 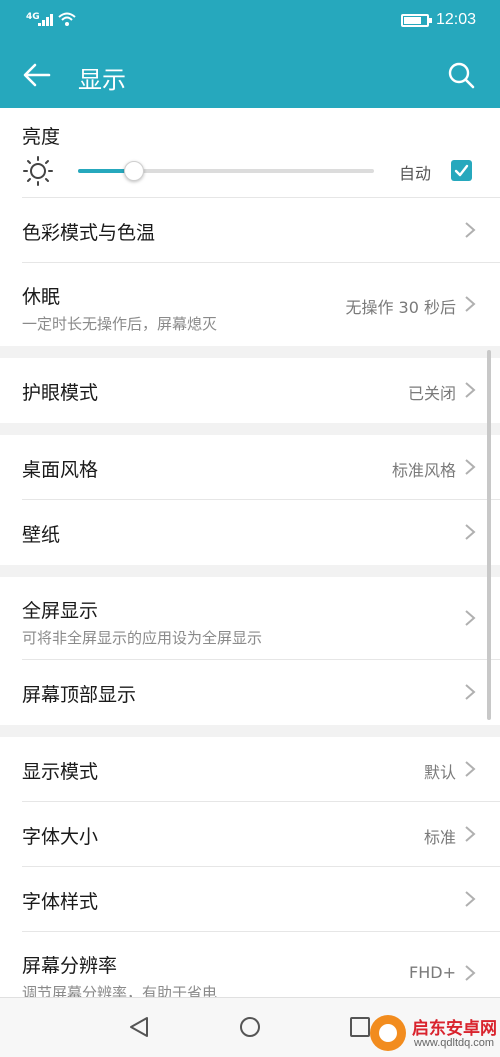 I want to click on settings-group-3: 桌面风格 标准风格 壁纸, so click(x=250, y=500).